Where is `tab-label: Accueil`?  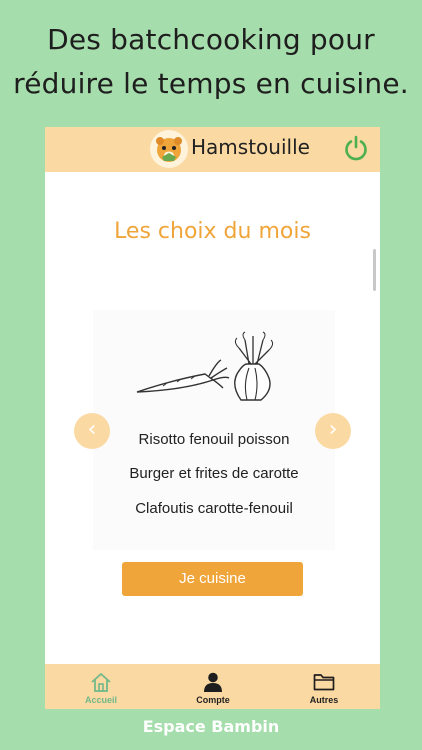
tab-label: Accueil is located at coordinates (100, 700).